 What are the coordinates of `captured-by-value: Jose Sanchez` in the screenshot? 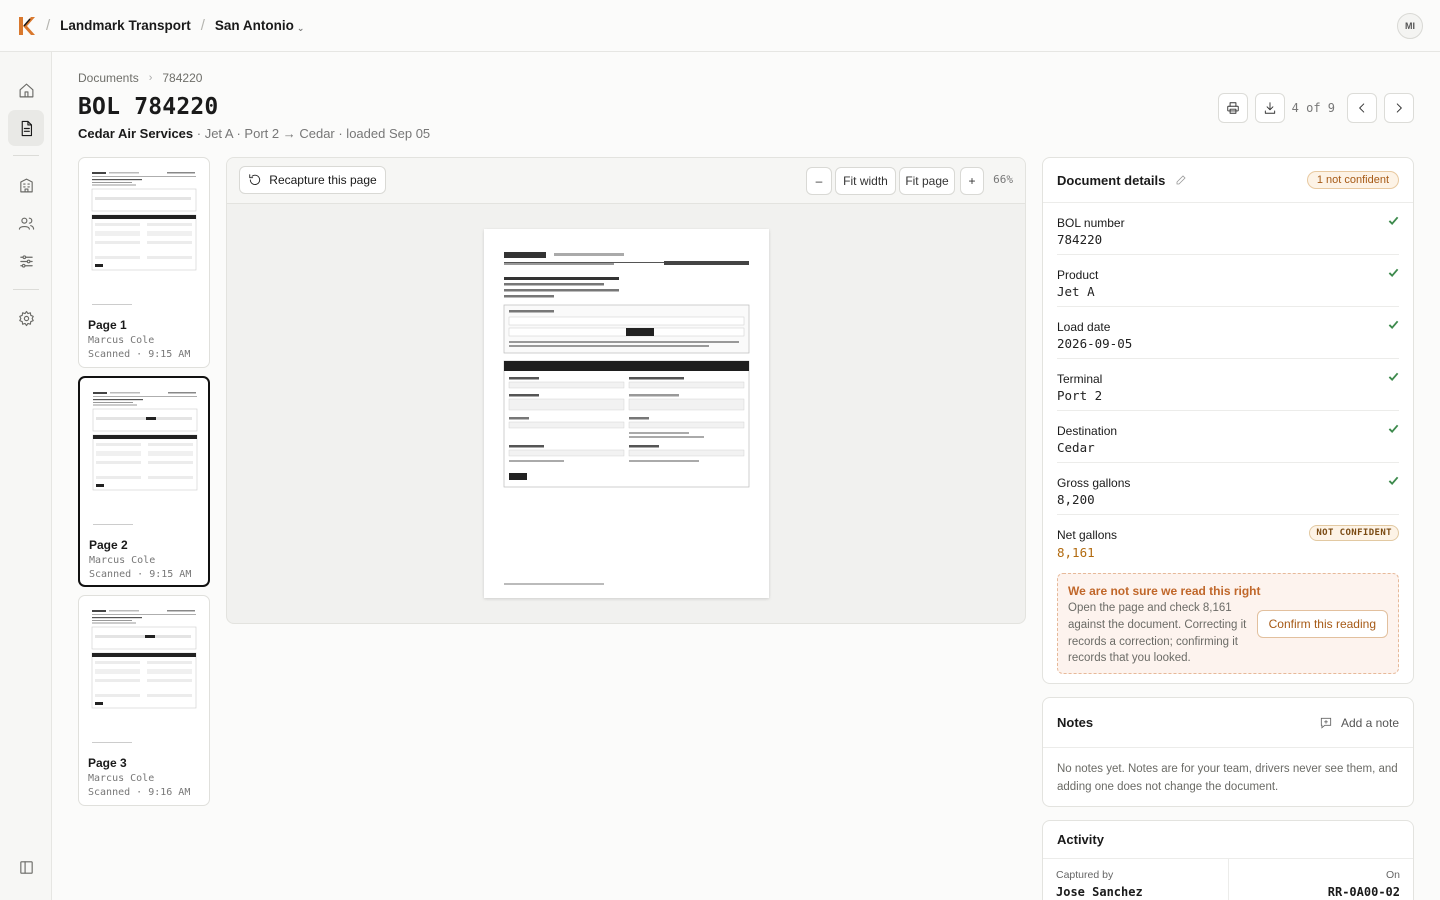 It's located at (1099, 892).